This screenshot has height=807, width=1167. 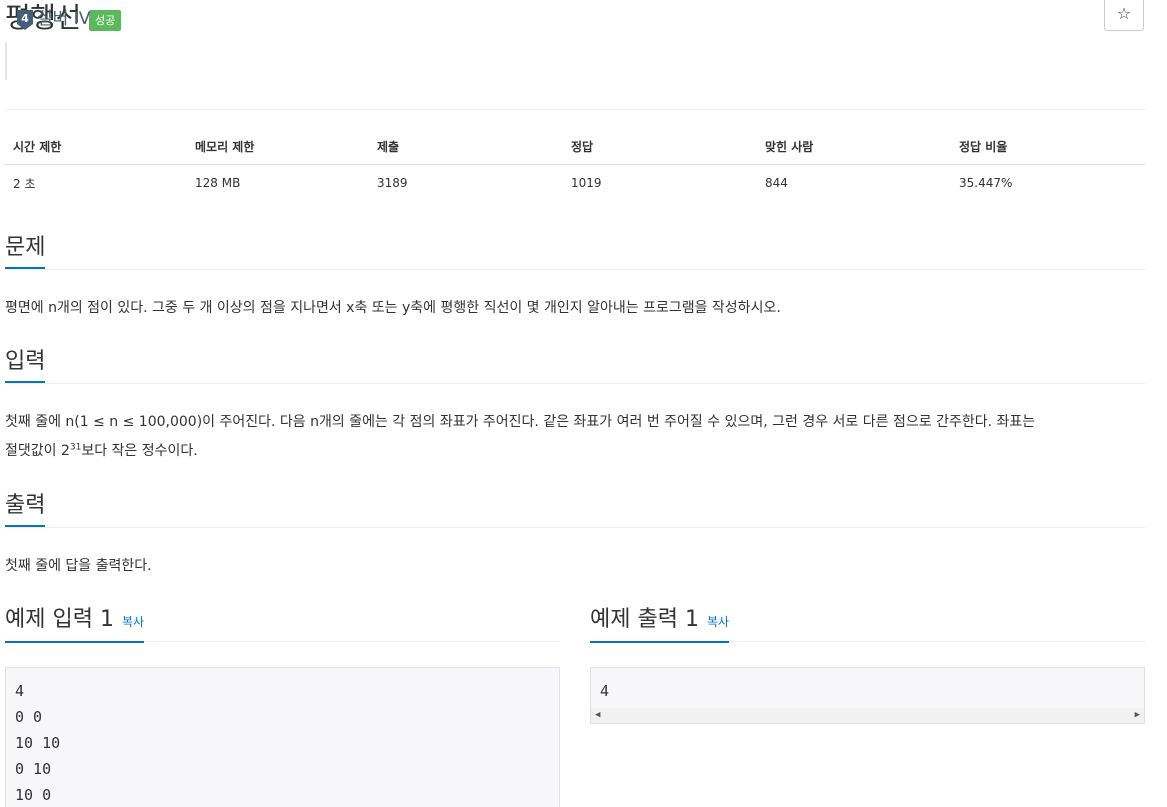 What do you see at coordinates (466, 146) in the screenshot?
I see `header-submissions: 제출` at bounding box center [466, 146].